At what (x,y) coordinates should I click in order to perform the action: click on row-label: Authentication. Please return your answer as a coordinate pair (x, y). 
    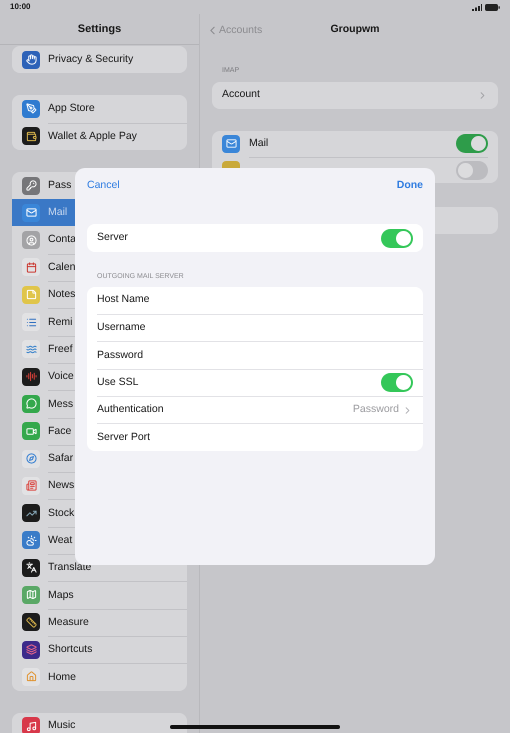
    Looking at the image, I should click on (130, 410).